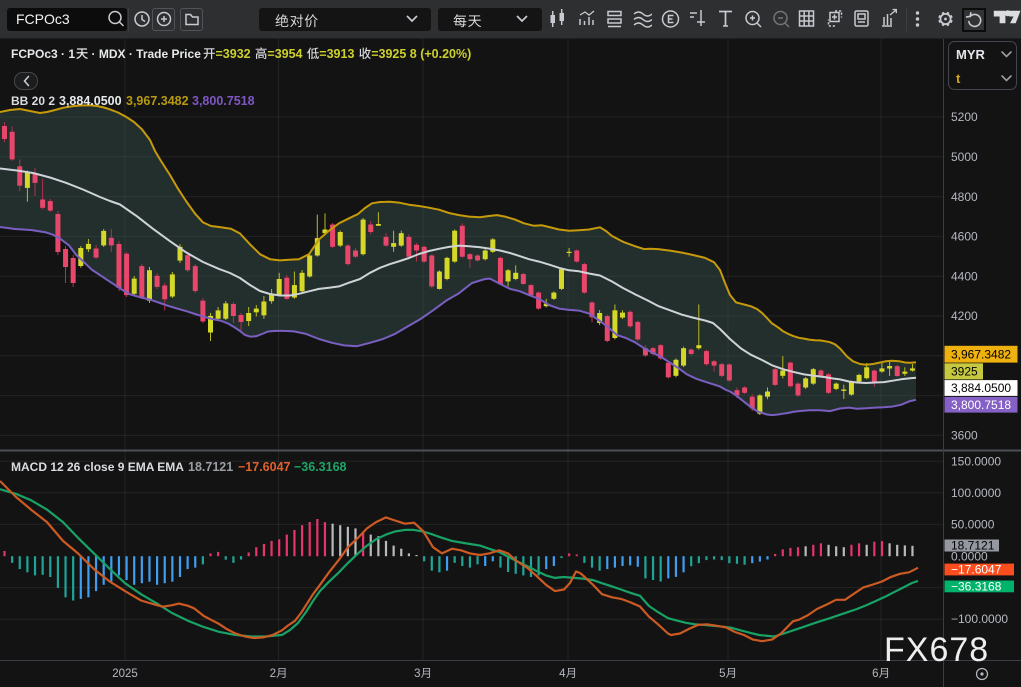 This screenshot has height=687, width=1021. What do you see at coordinates (125, 674) in the screenshot?
I see `svg-text: 2025` at bounding box center [125, 674].